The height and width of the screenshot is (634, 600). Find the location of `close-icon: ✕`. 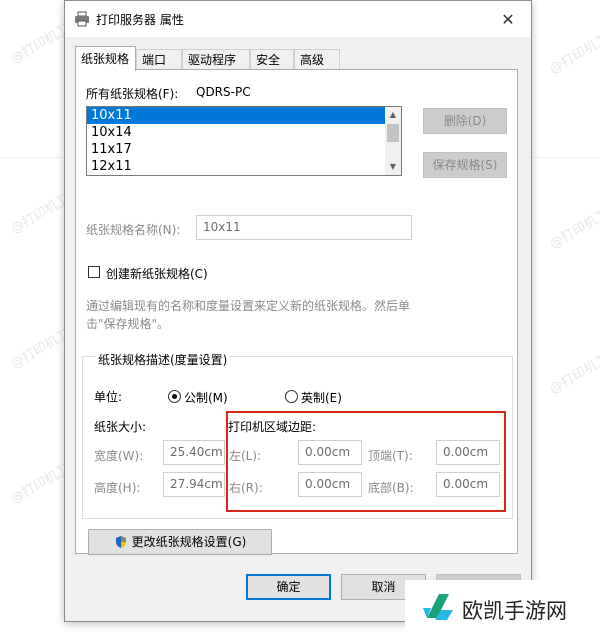

close-icon: ✕ is located at coordinates (508, 19).